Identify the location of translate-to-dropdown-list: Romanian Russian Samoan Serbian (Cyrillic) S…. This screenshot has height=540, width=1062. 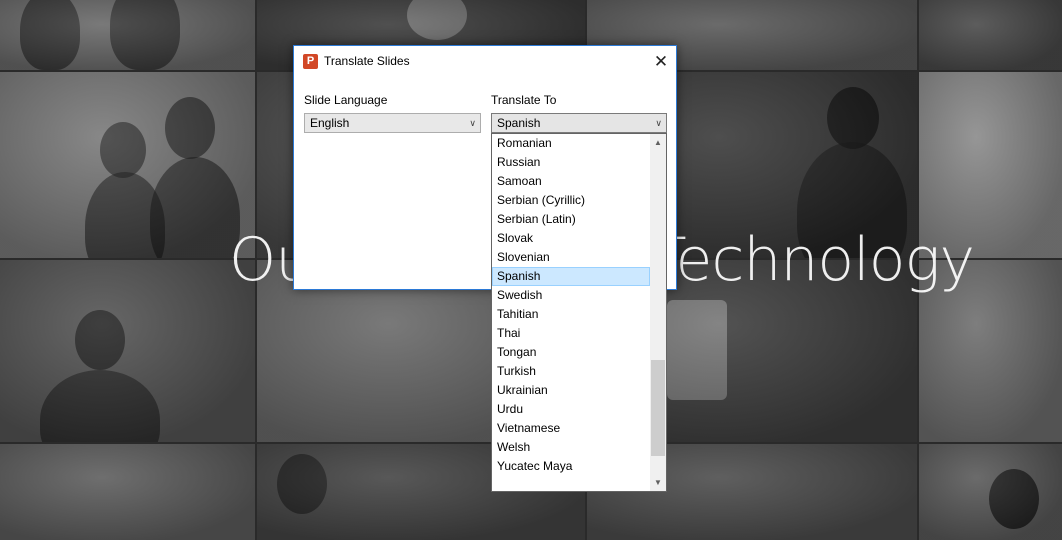
(579, 312).